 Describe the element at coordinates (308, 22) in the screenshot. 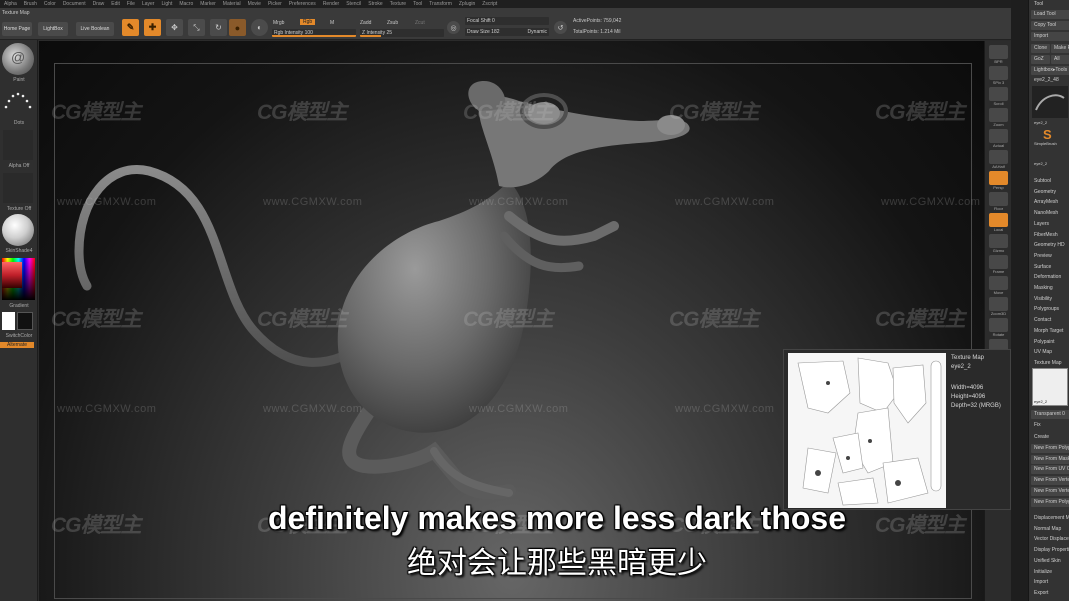

I see `rgb-toggle: Rgb` at that location.